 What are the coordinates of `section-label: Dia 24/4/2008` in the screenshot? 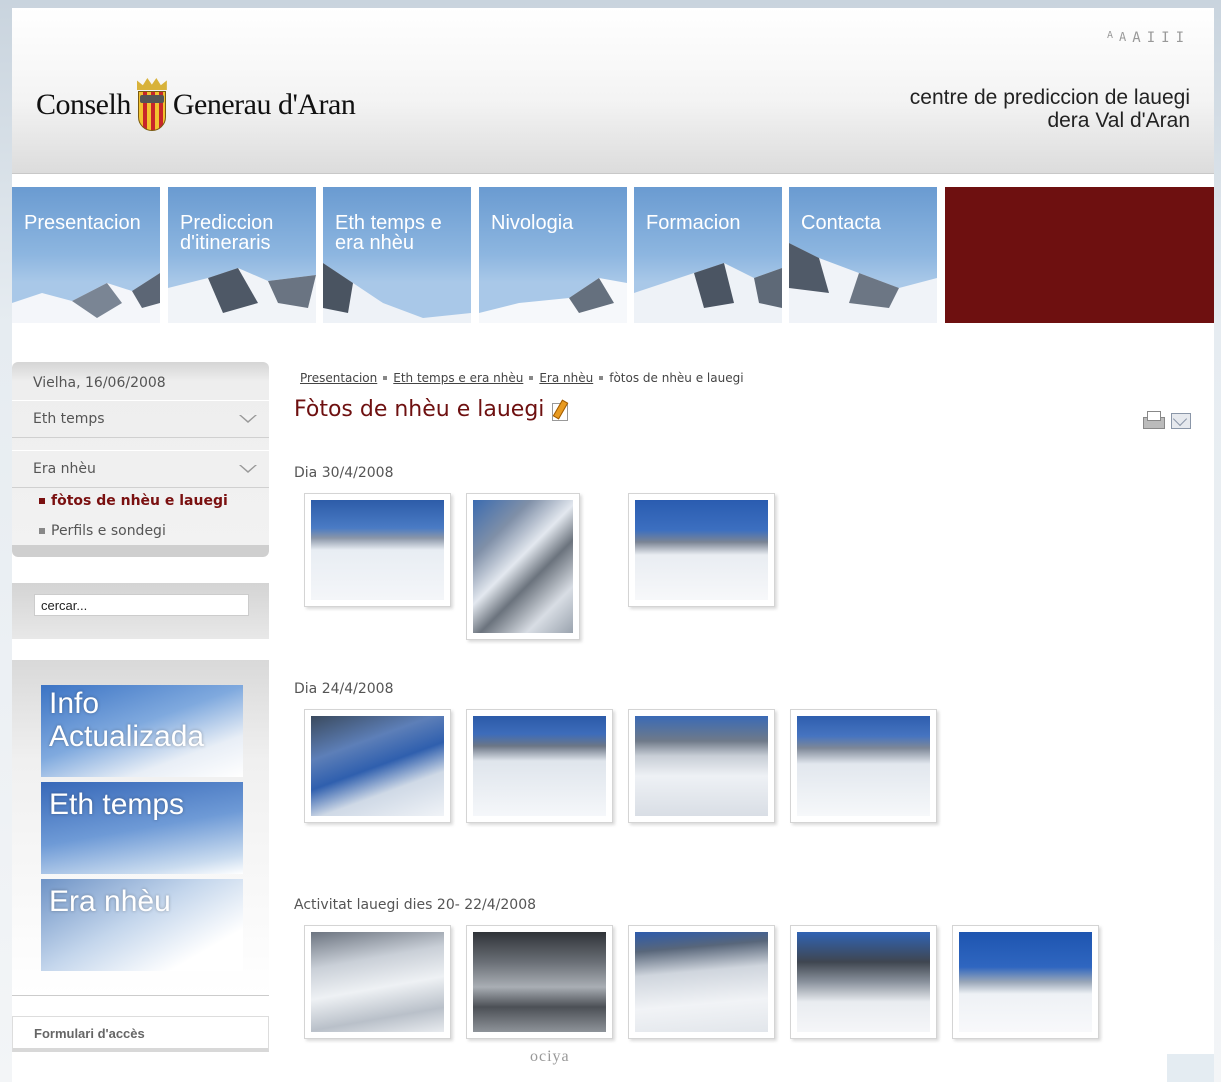 It's located at (344, 689).